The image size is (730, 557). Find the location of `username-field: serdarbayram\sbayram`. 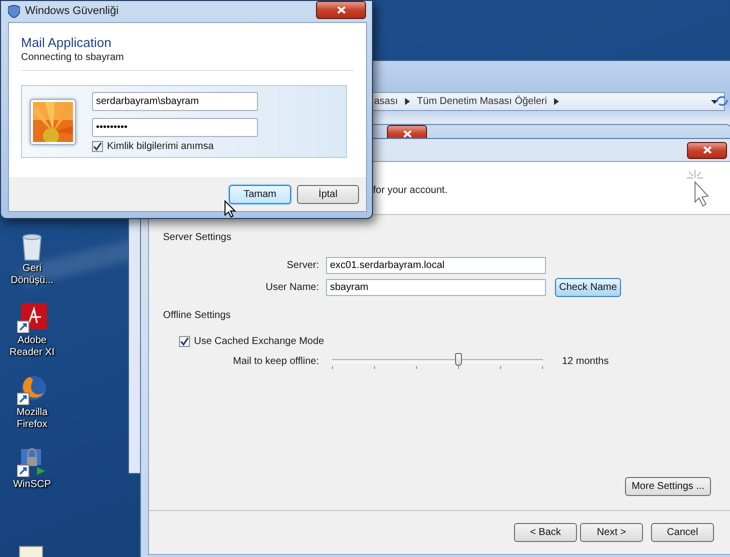

username-field: serdarbayram\sbayram is located at coordinates (175, 101).